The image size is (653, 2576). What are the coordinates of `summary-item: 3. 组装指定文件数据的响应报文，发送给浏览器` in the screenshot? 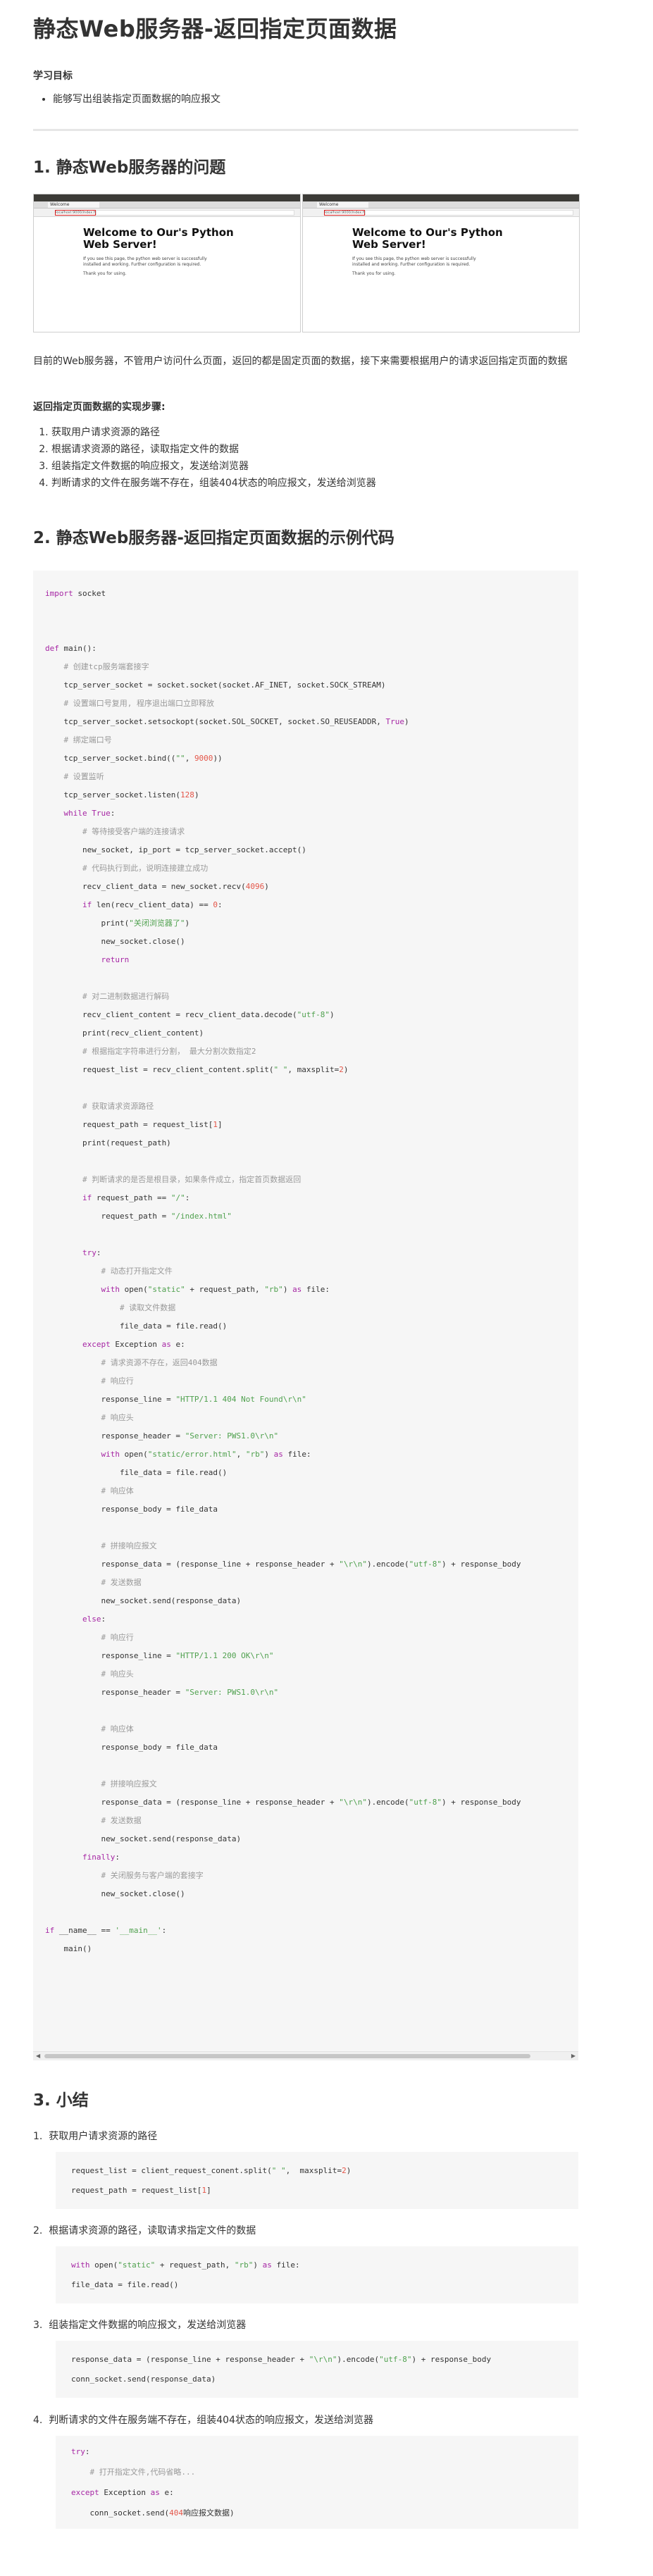 It's located at (140, 2325).